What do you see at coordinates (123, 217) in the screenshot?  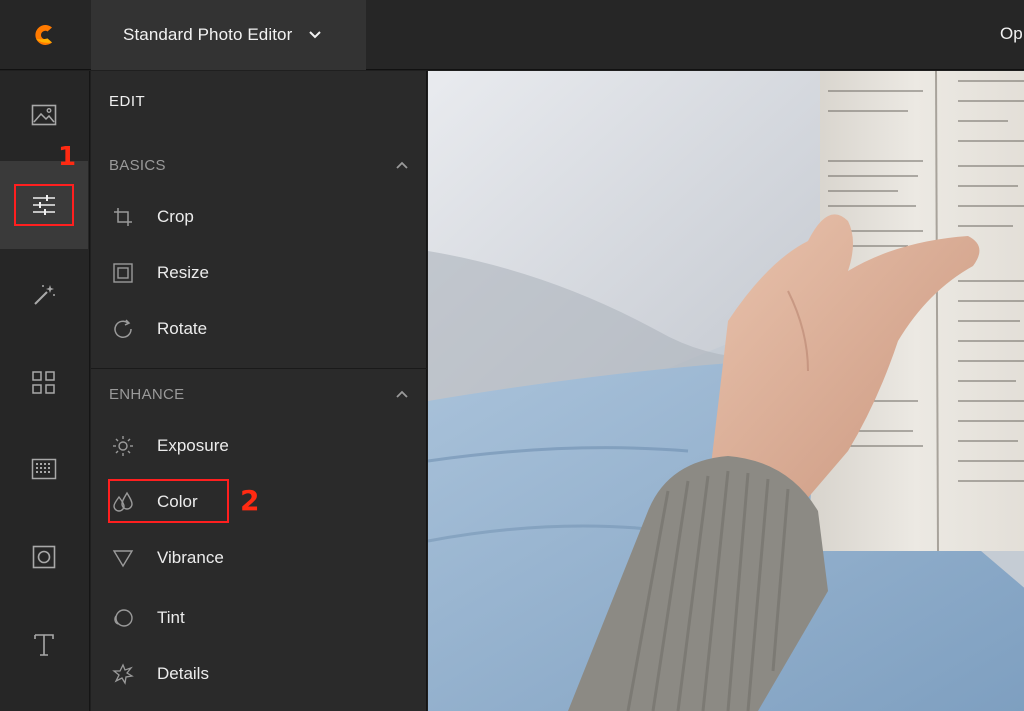 I see `crop-icon` at bounding box center [123, 217].